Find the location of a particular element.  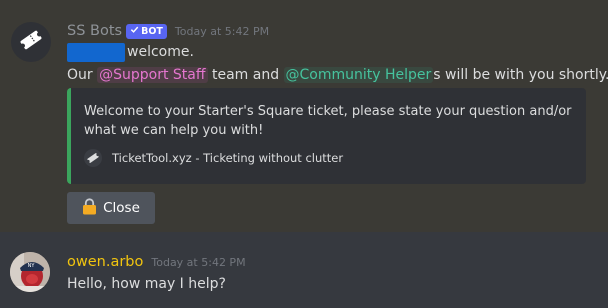

community-helper-mention: @Community Helper is located at coordinates (358, 75).